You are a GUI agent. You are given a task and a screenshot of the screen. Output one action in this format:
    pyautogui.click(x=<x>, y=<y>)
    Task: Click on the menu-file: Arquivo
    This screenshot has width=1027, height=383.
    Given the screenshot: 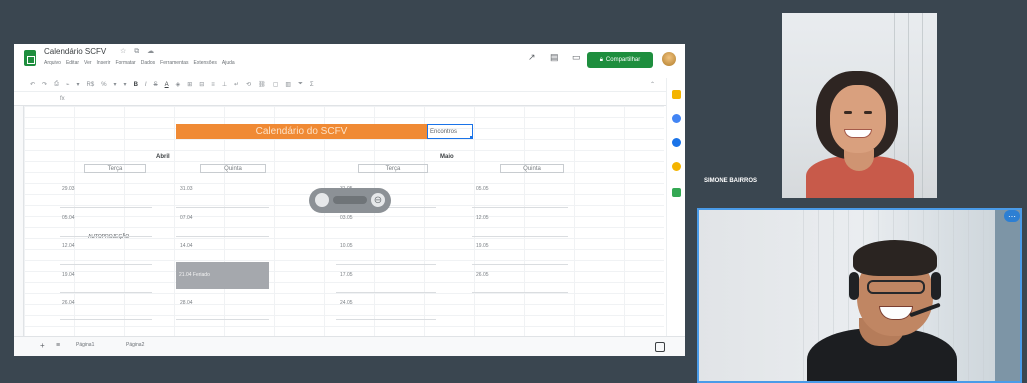 What is the action you would take?
    pyautogui.click(x=52, y=63)
    